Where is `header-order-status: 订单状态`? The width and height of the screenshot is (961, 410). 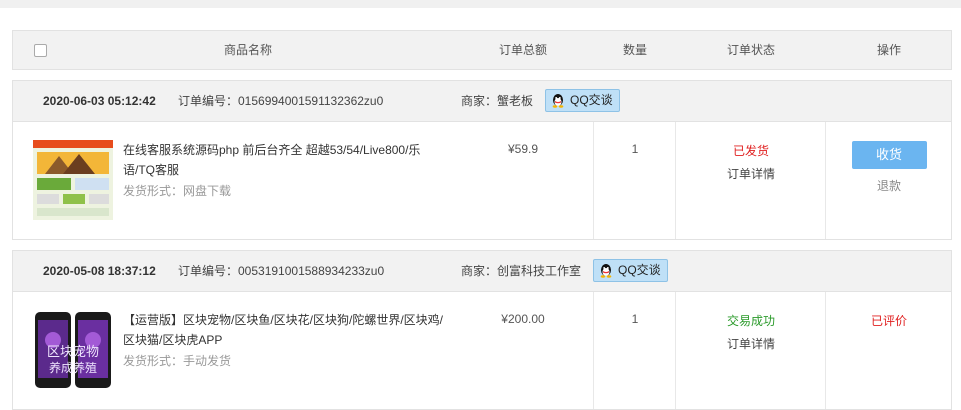 header-order-status: 订单状态 is located at coordinates (750, 50).